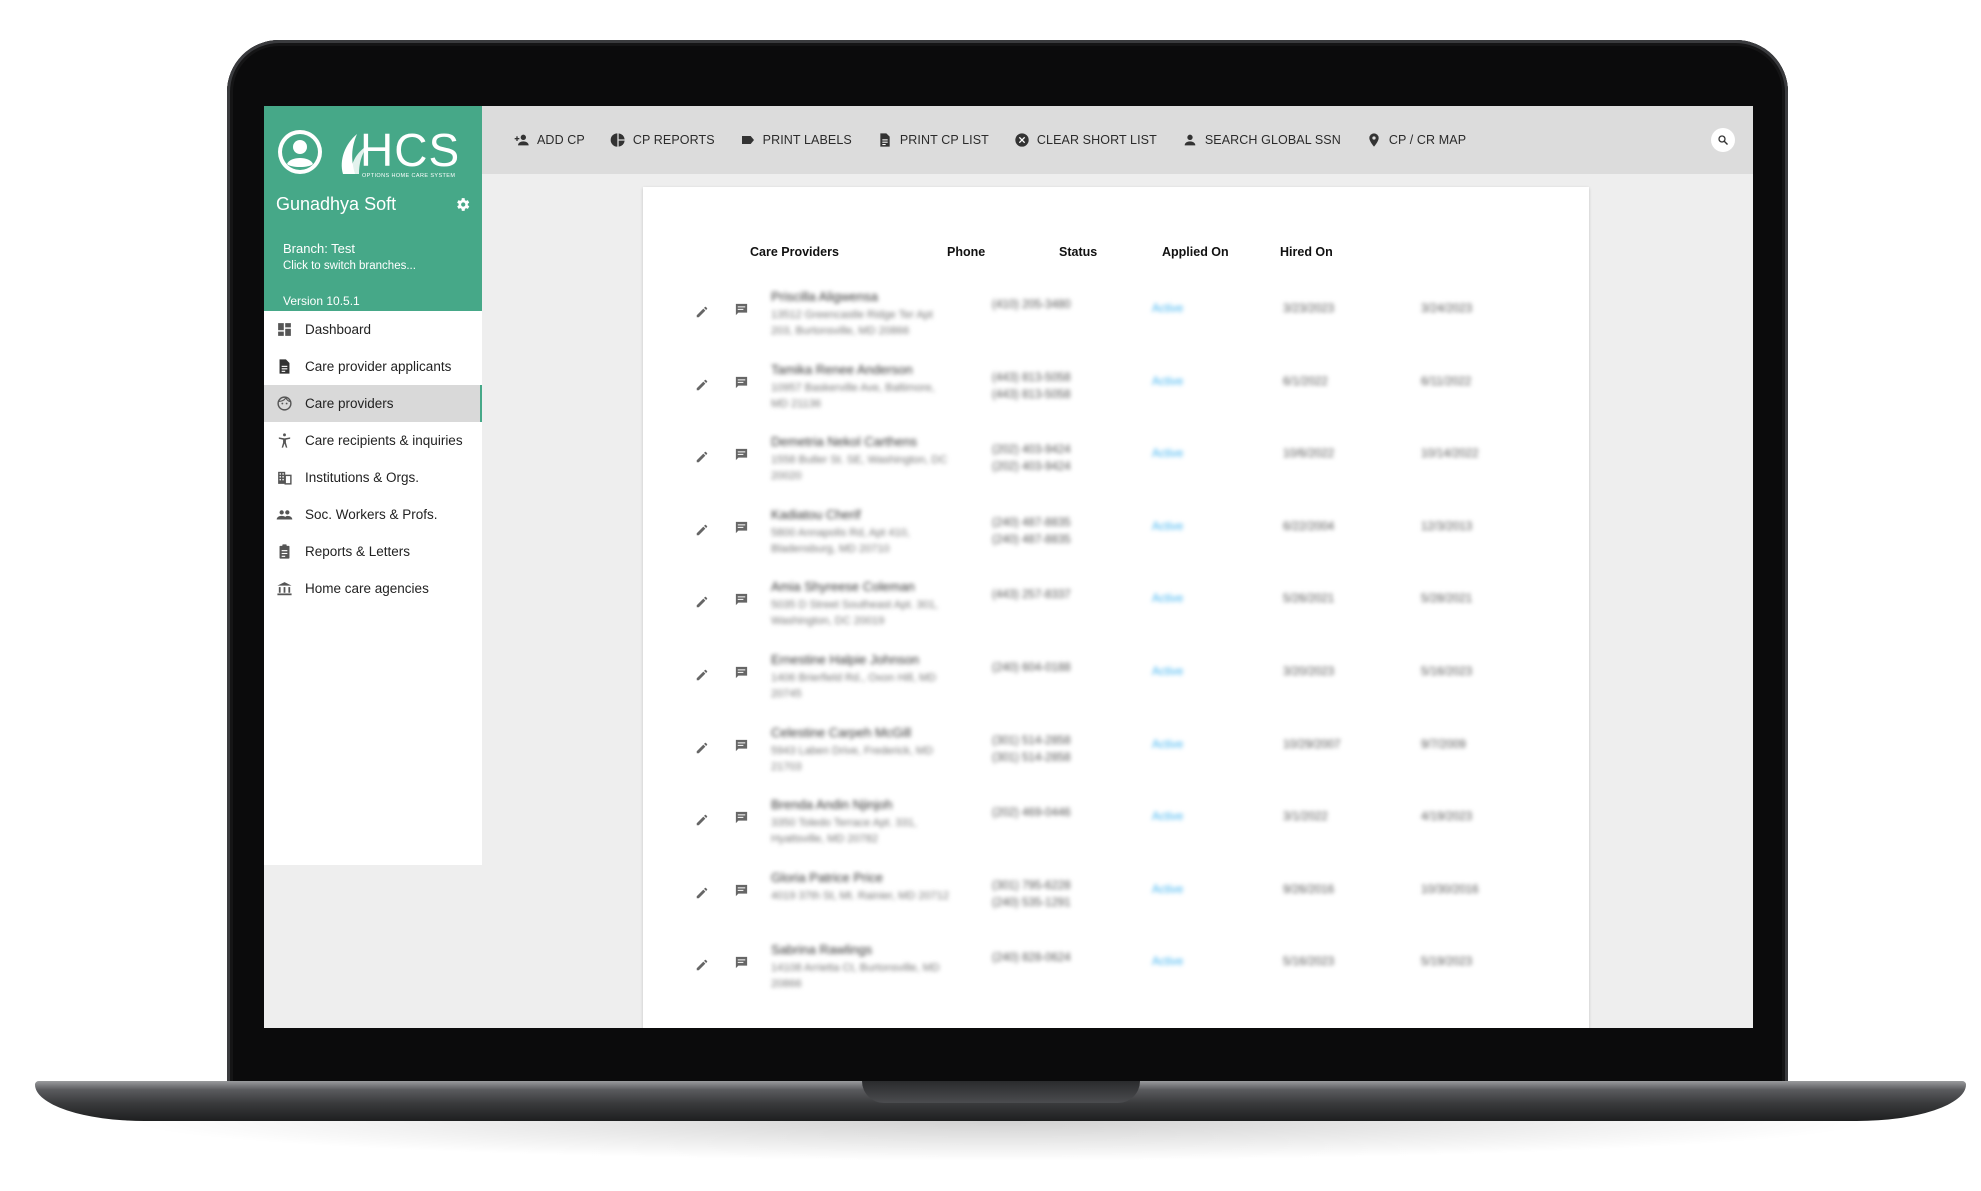 This screenshot has height=1191, width=1981. Describe the element at coordinates (662, 140) in the screenshot. I see `toolbar-button-cp-reports: CP REPORTS` at that location.